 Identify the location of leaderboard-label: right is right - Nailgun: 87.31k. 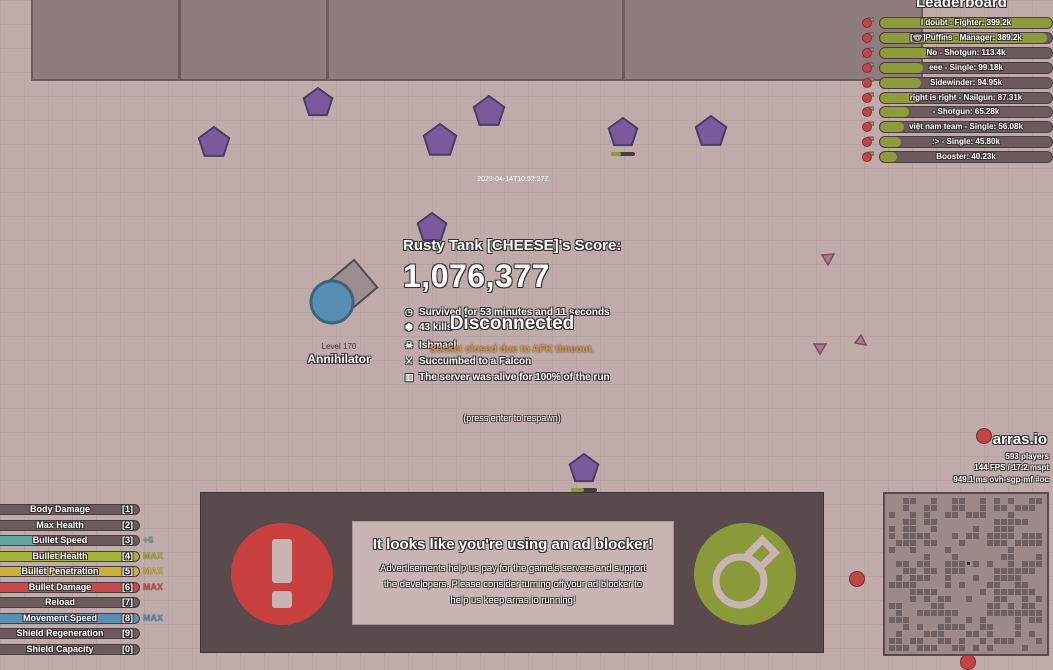
(966, 97).